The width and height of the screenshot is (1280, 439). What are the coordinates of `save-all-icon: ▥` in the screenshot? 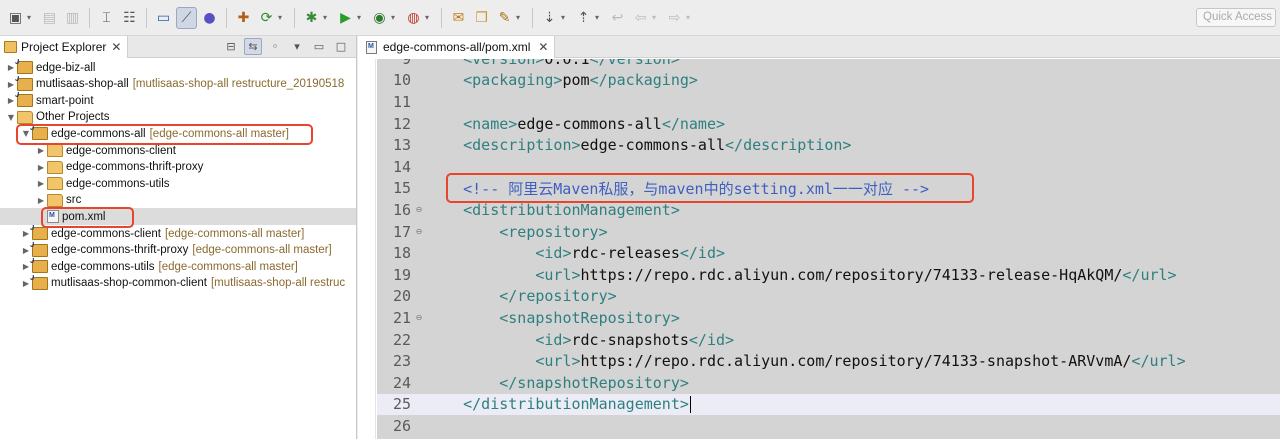 It's located at (72, 18).